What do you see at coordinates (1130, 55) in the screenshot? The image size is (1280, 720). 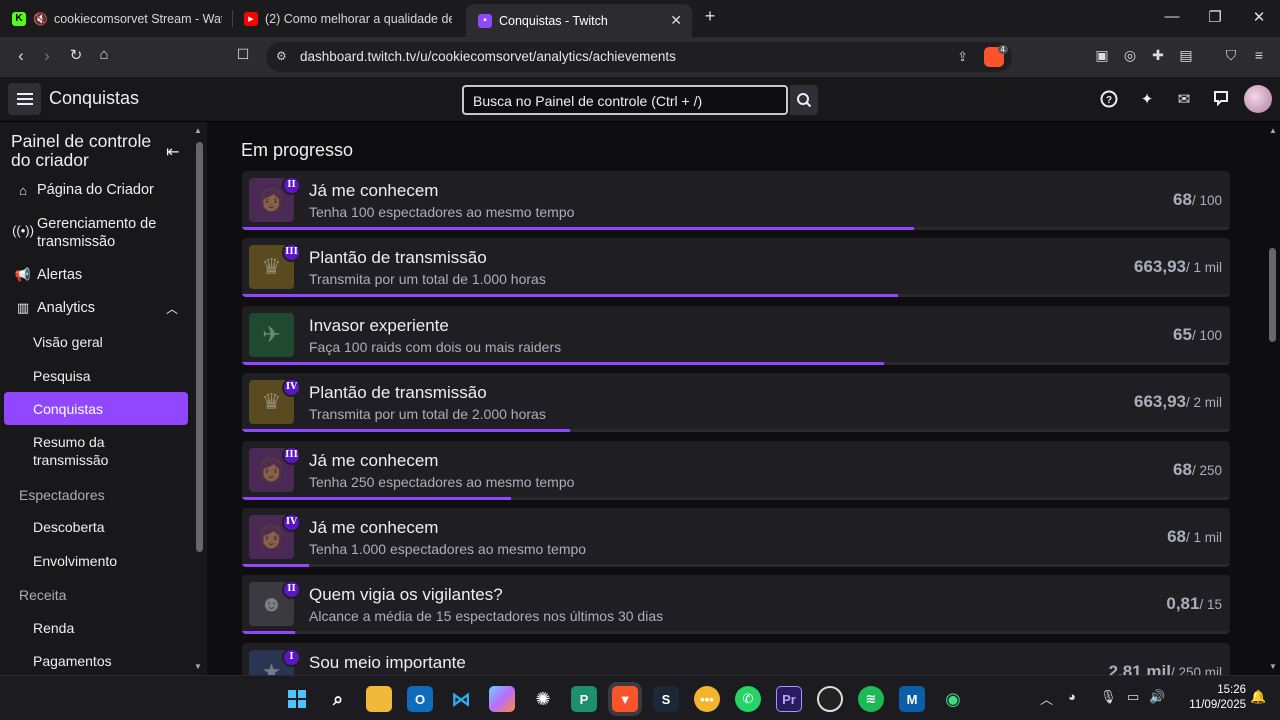 I see `extension-icon: ◎` at bounding box center [1130, 55].